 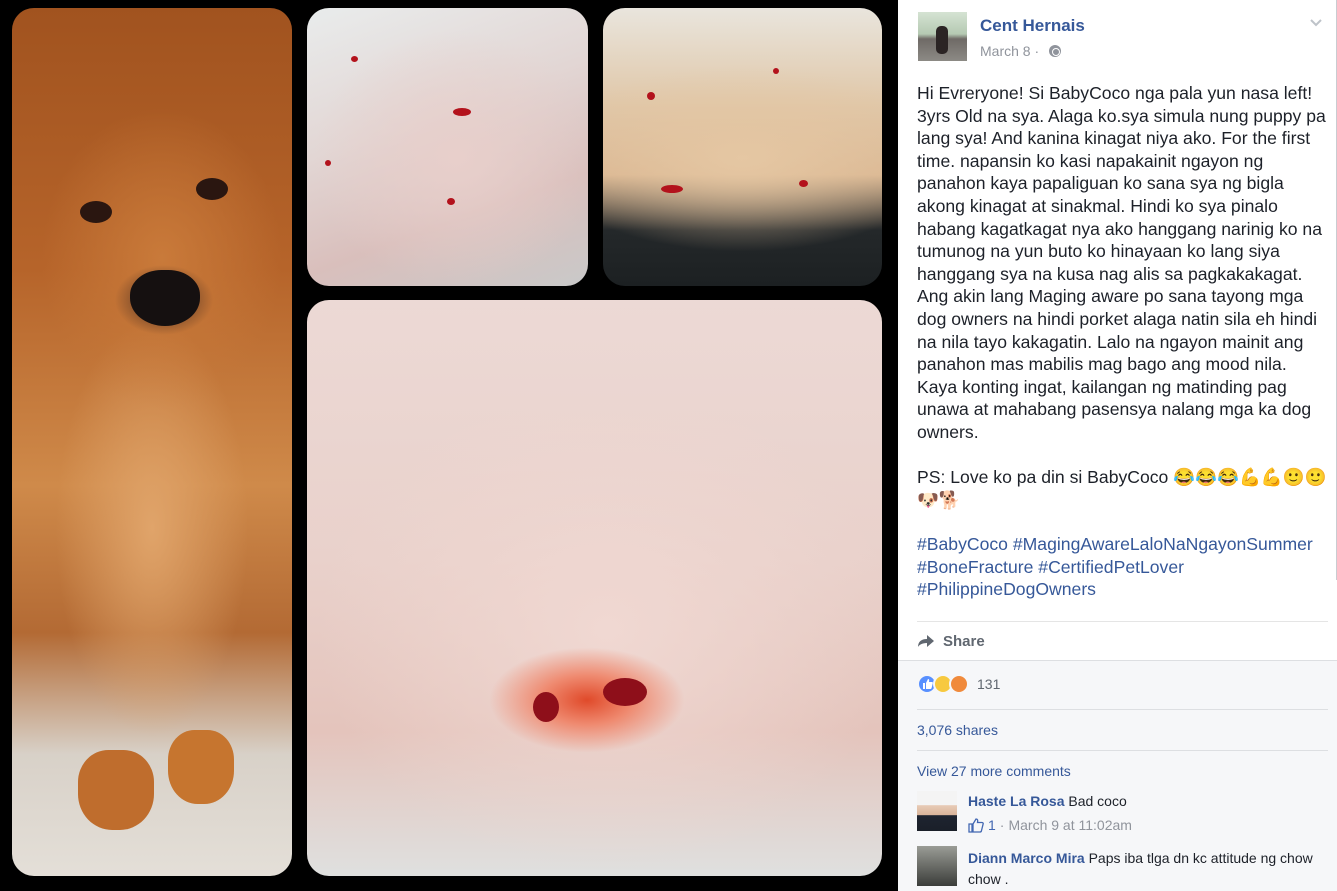 I want to click on view-more-comments-link: View 27 more comments, so click(x=994, y=771).